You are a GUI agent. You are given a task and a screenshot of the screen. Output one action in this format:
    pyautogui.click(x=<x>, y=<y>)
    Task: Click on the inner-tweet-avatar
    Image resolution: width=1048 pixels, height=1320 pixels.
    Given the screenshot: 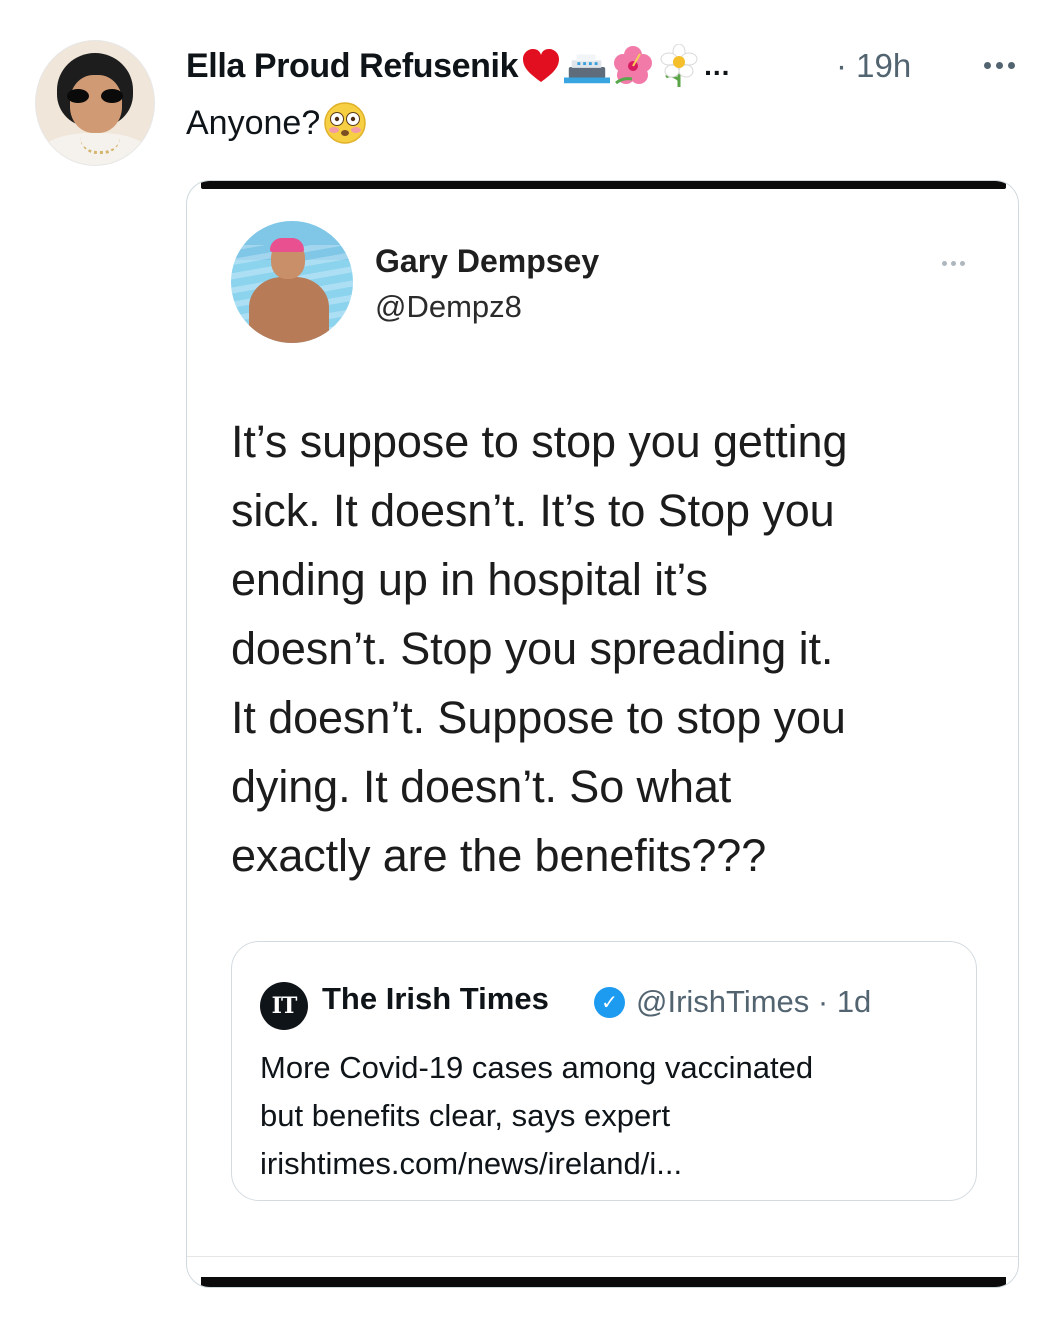 What is the action you would take?
    pyautogui.click(x=292, y=282)
    